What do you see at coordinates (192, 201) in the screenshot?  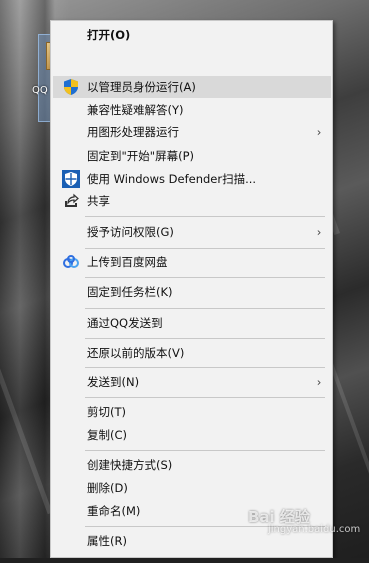 I see `menu-item-share: 共享` at bounding box center [192, 201].